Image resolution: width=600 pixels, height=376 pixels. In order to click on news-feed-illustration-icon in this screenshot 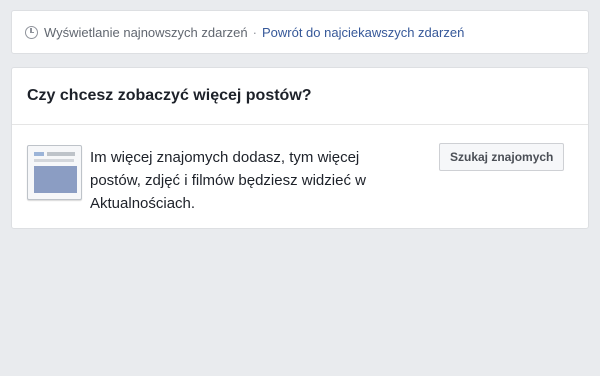, I will do `click(54, 172)`.